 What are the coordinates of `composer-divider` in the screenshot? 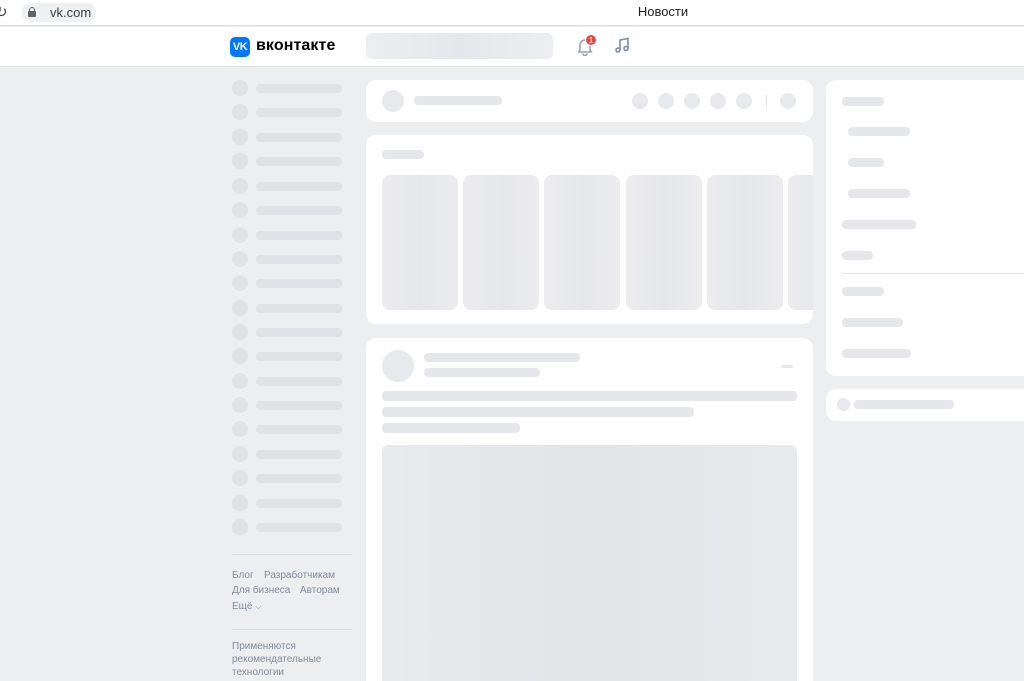 It's located at (766, 101).